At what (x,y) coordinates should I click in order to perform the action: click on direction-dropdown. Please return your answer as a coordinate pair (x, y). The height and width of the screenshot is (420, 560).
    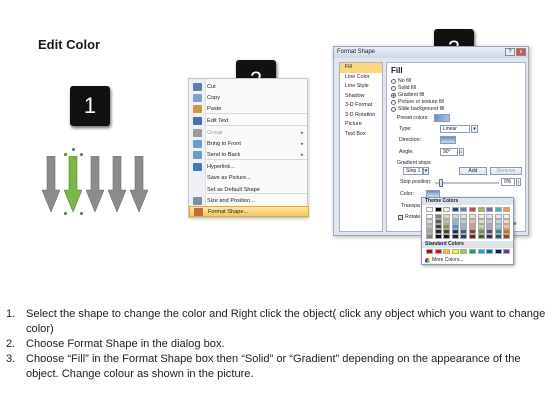
    Looking at the image, I should click on (448, 140).